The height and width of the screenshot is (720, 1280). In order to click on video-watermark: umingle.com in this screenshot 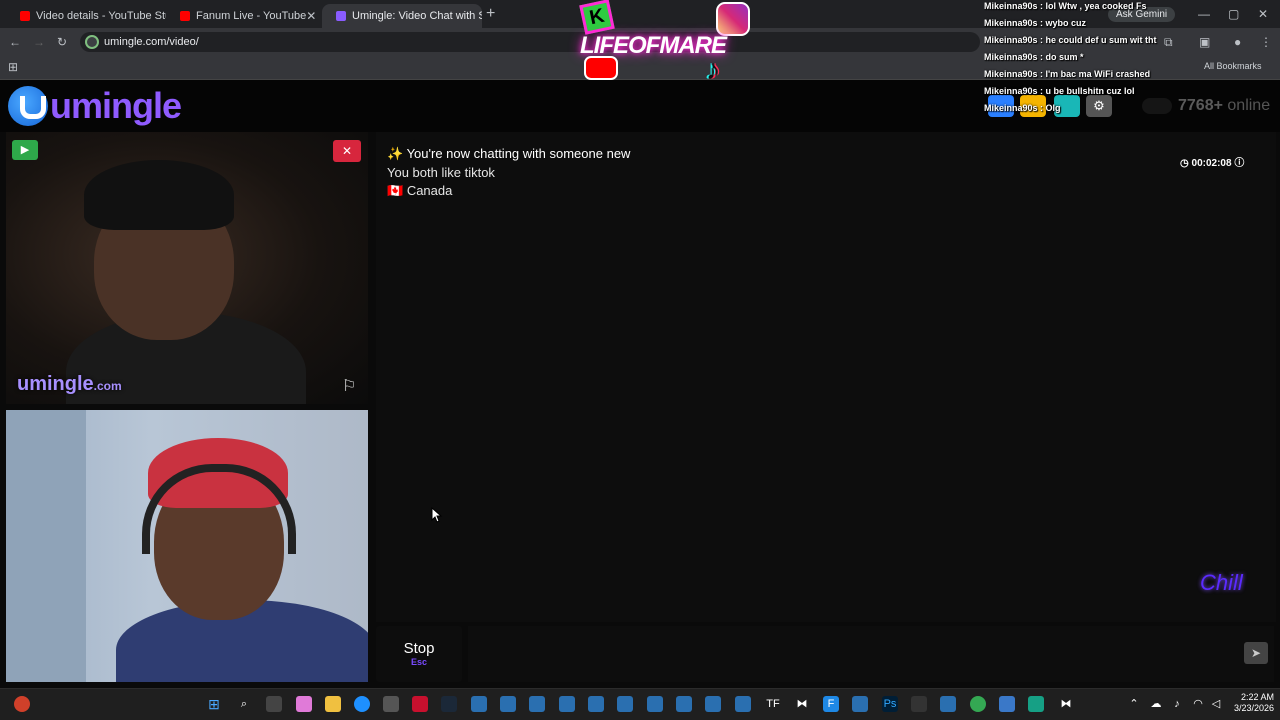, I will do `click(69, 384)`.